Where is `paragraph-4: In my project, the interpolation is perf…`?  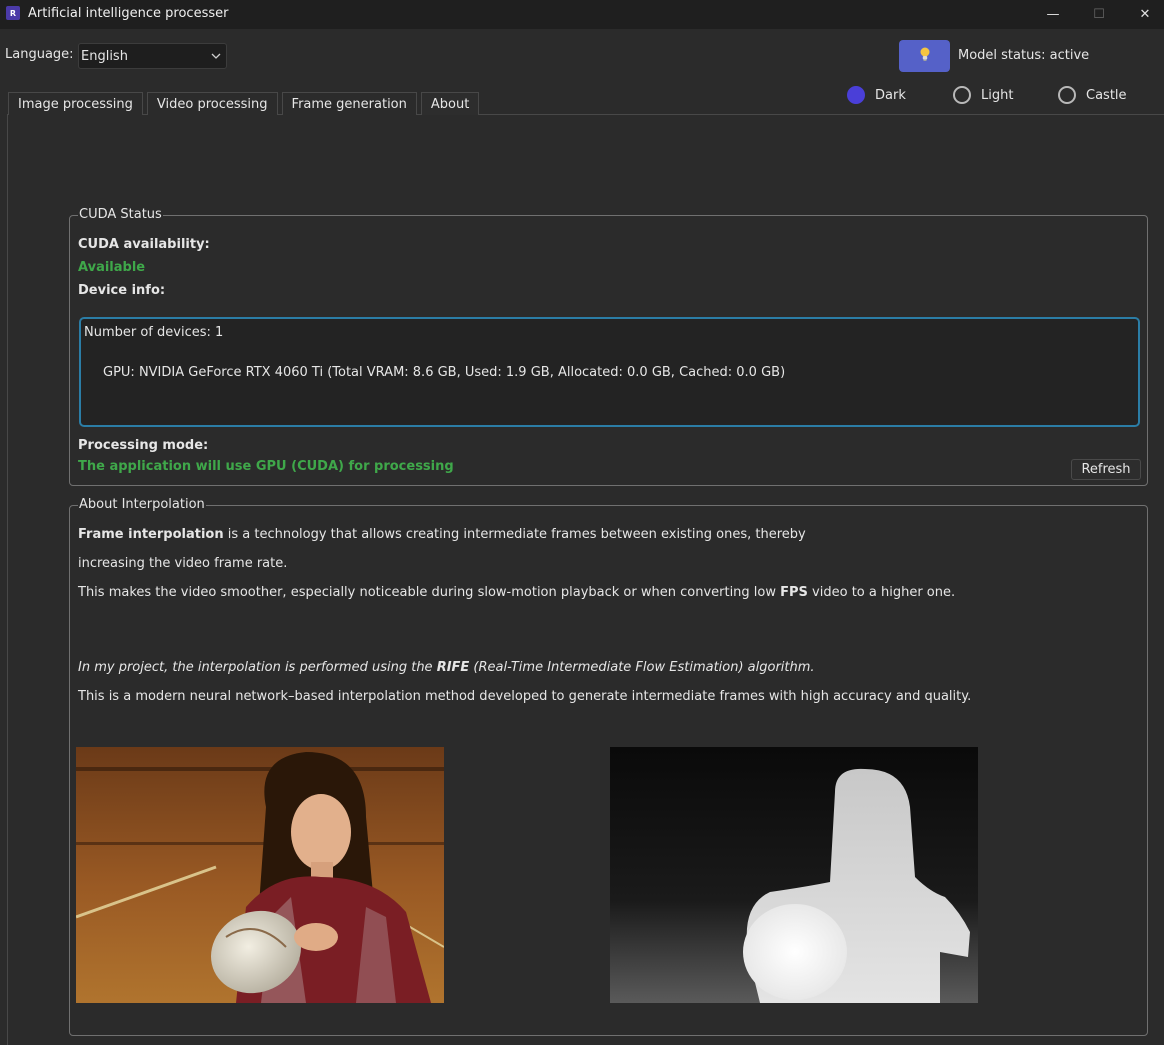 paragraph-4: In my project, the interpolation is perf… is located at coordinates (446, 667).